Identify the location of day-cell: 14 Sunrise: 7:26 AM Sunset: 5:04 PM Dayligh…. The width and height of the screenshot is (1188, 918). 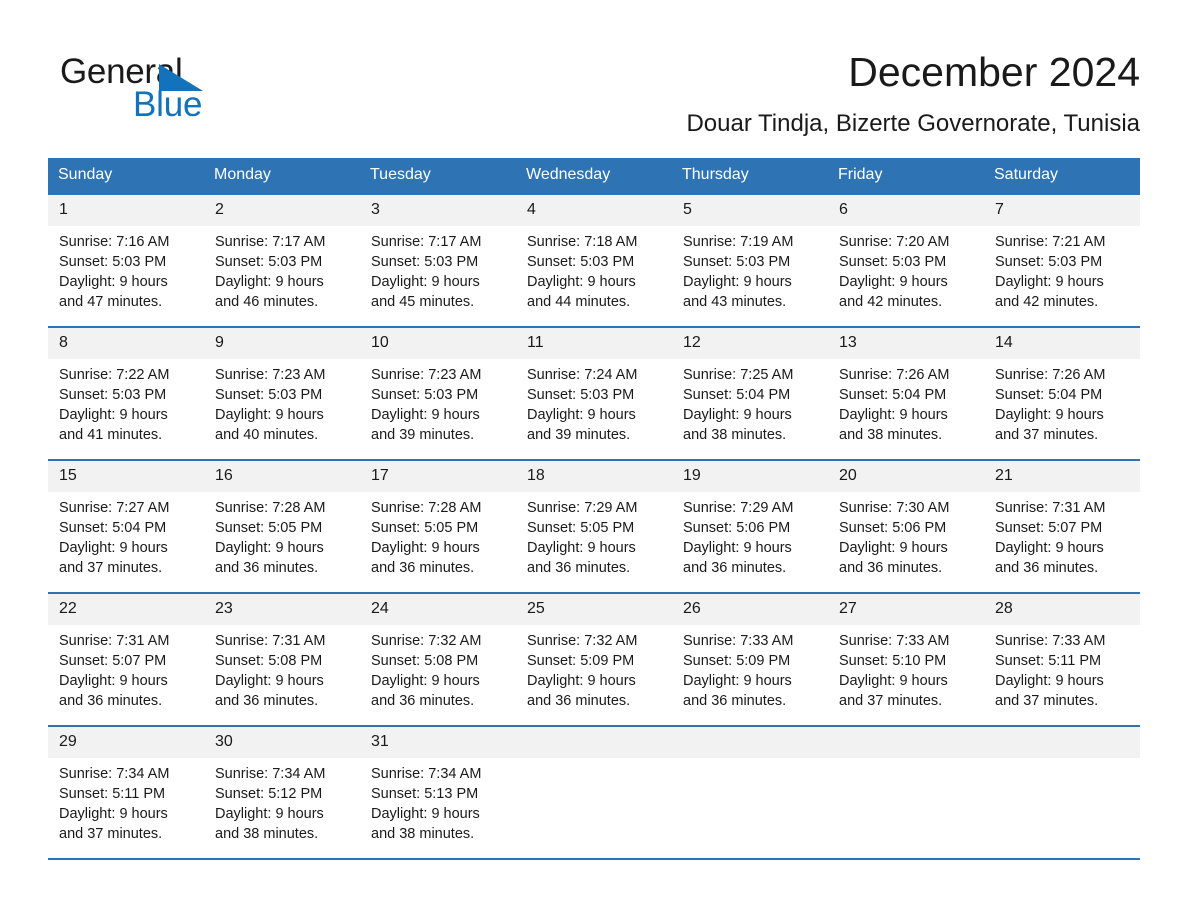
(1062, 393).